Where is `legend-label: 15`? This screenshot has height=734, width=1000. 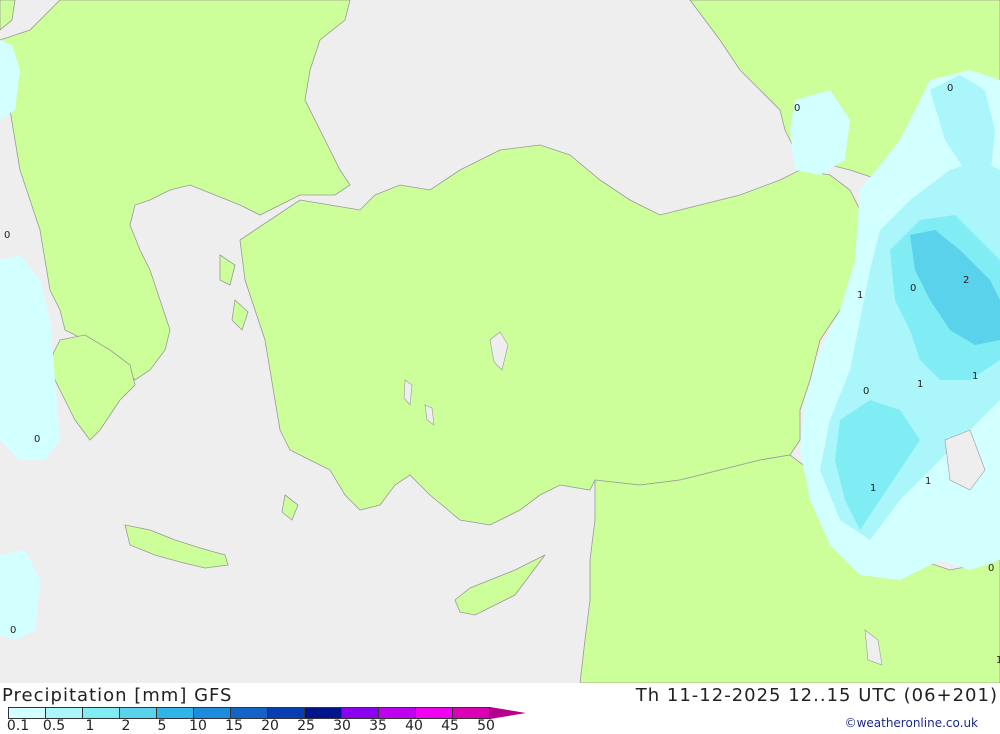 legend-label: 15 is located at coordinates (234, 726).